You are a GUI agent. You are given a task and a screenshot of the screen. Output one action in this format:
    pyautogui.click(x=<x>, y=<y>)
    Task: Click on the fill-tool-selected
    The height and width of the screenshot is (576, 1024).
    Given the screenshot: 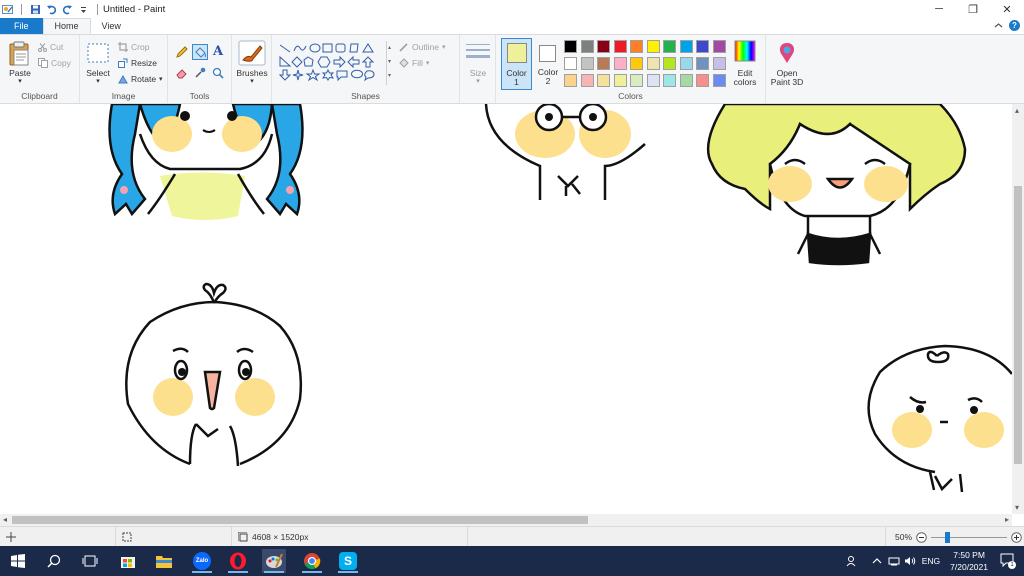 What is the action you would take?
    pyautogui.click(x=200, y=52)
    